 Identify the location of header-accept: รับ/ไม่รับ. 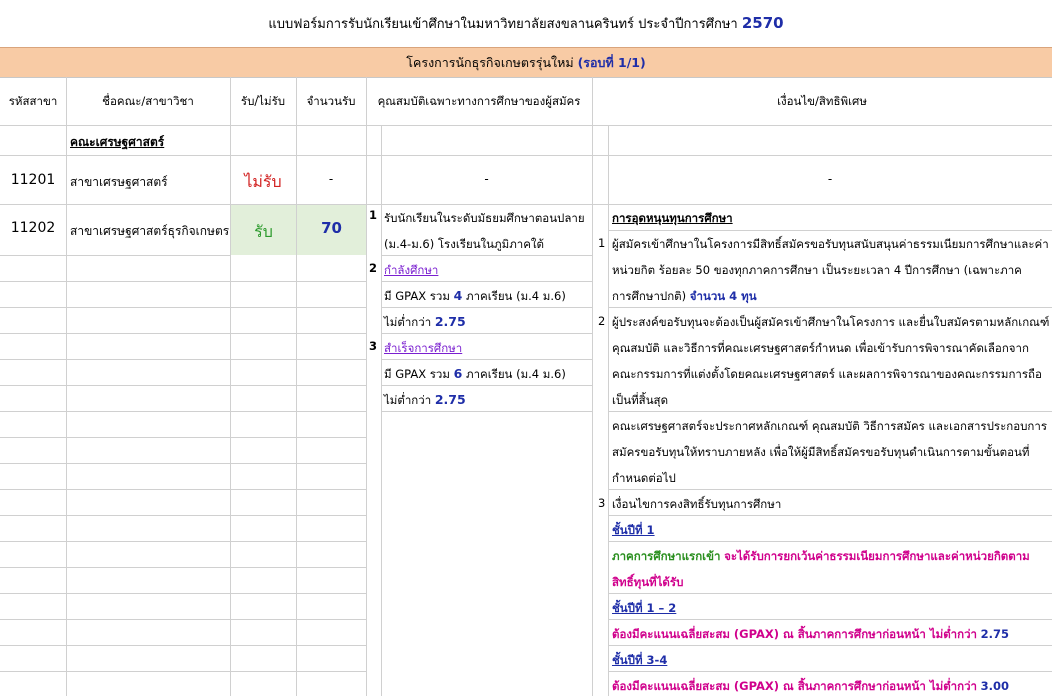
(263, 101).